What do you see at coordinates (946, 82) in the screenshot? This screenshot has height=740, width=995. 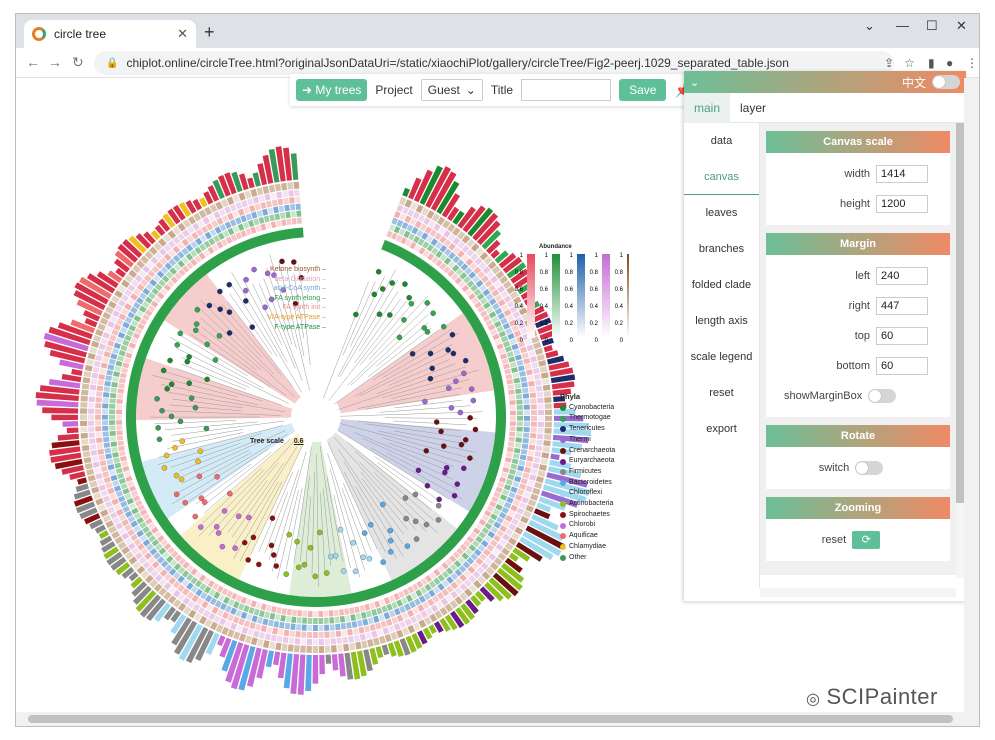 I see `language-toggle` at bounding box center [946, 82].